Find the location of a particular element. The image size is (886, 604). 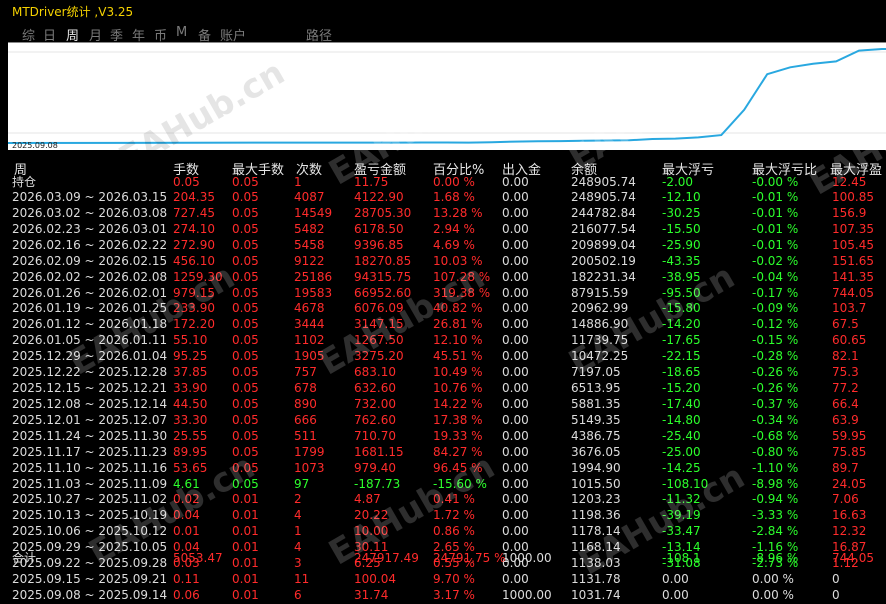

cell-count: 1799 is located at coordinates (309, 451).